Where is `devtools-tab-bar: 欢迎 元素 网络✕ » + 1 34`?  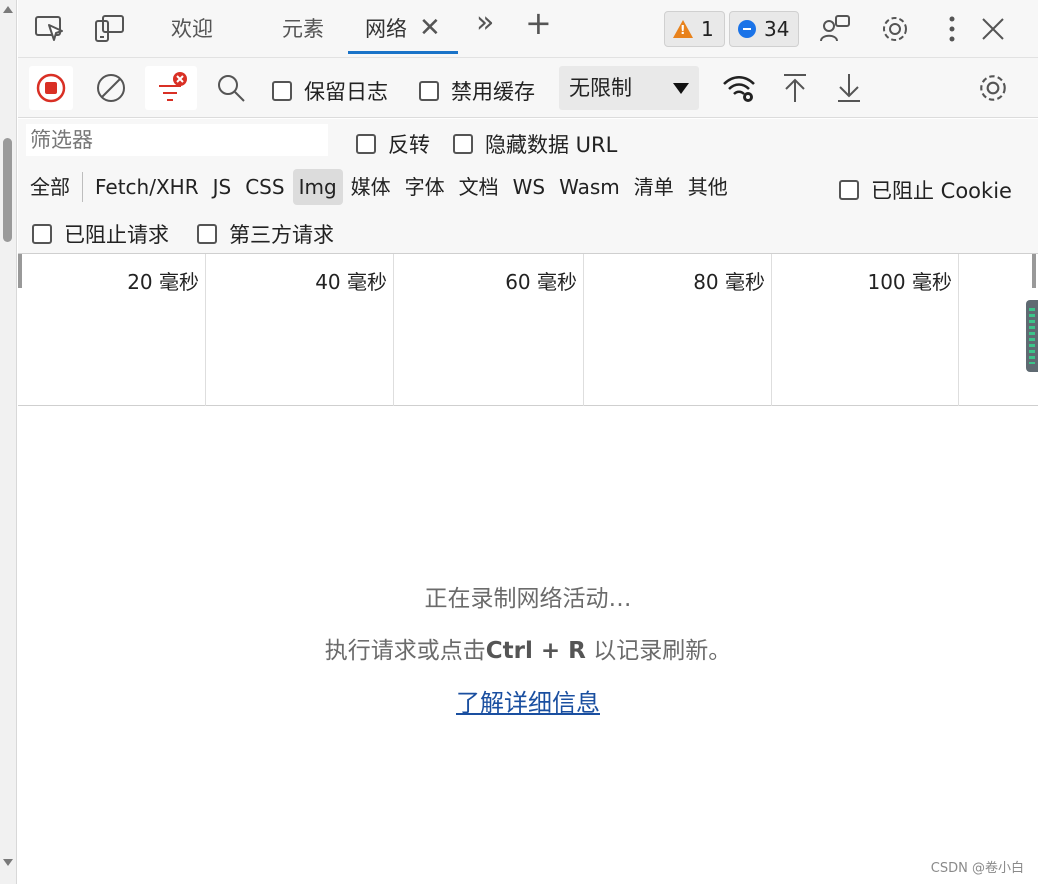 devtools-tab-bar: 欢迎 元素 网络✕ » + 1 34 is located at coordinates (528, 29).